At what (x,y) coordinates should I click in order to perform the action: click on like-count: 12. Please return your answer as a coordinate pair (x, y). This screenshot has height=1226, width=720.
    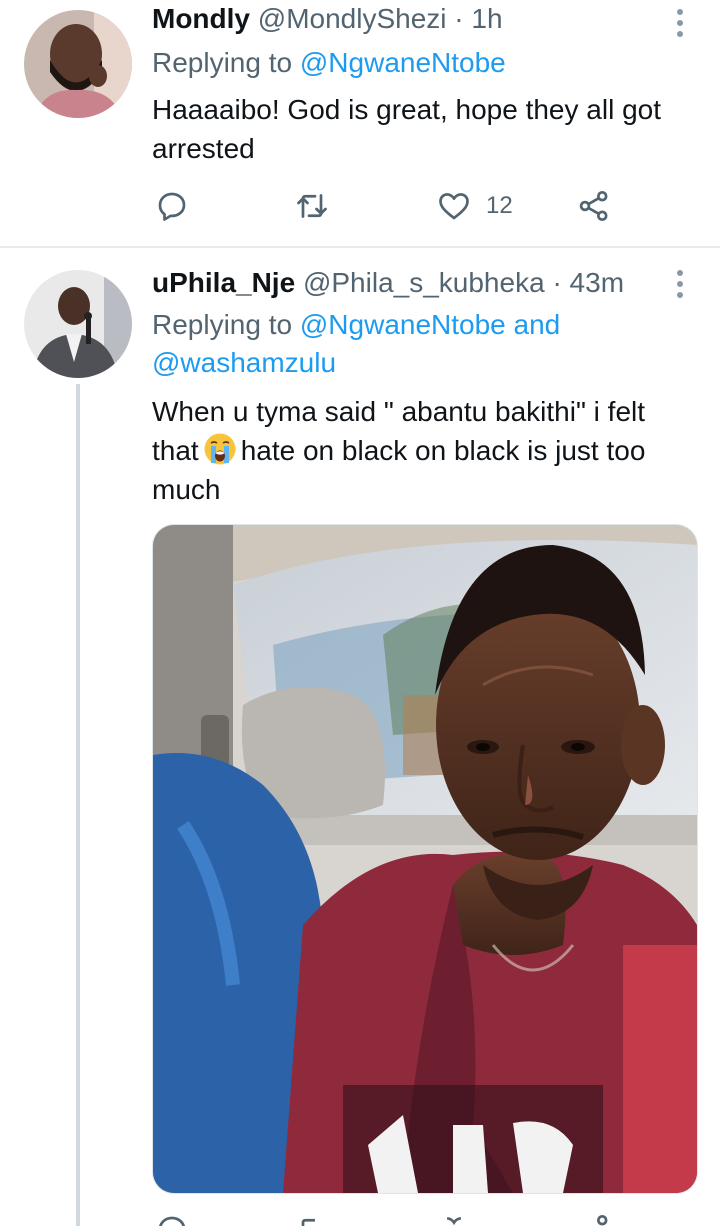
    Looking at the image, I should click on (499, 205).